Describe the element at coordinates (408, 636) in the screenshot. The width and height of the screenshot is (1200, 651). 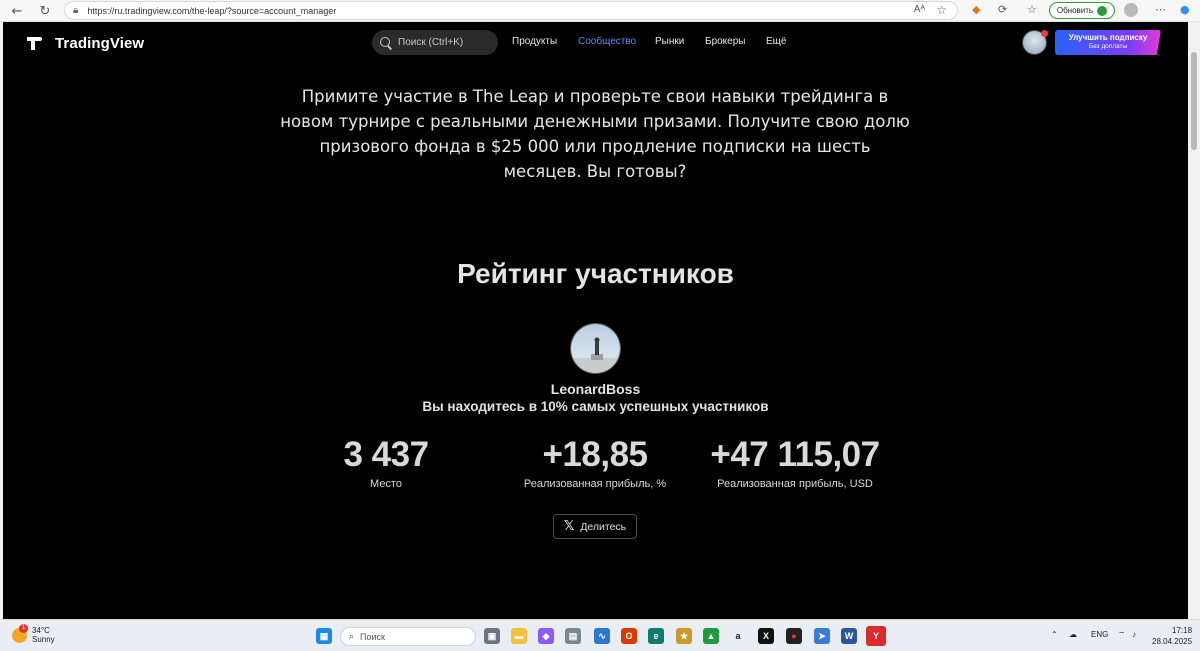
I see `taskbar-search-input: ⌕ Поиск` at that location.